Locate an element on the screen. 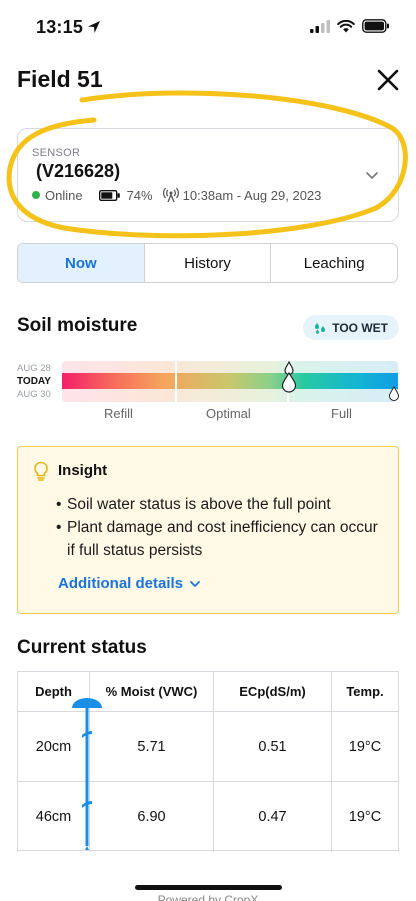  additional-details-link: Additional details is located at coordinates (129, 583).